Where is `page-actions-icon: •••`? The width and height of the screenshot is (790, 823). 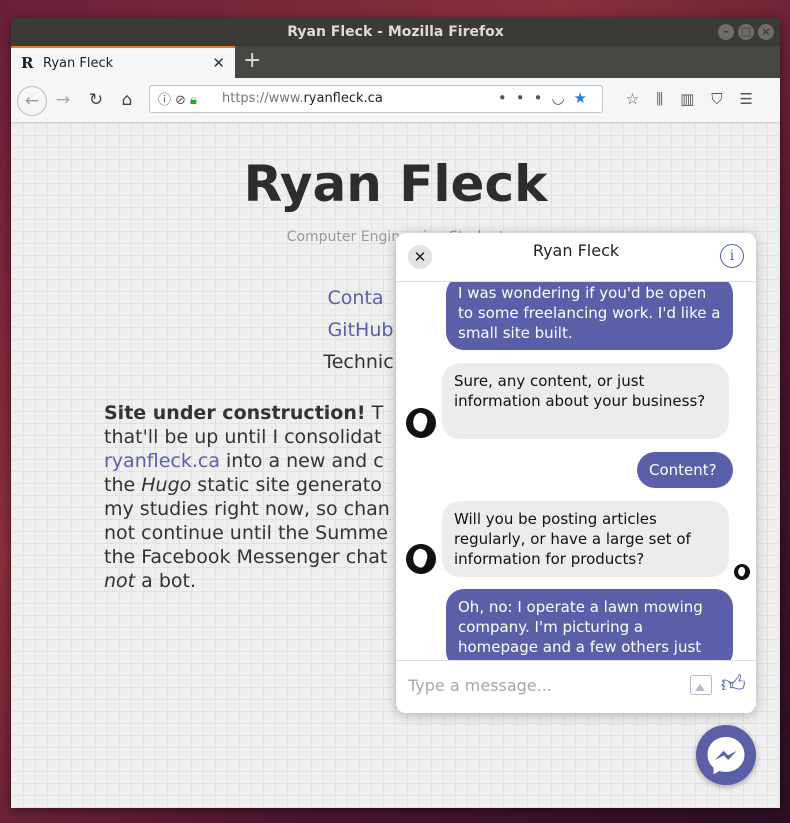
page-actions-icon: ••• is located at coordinates (525, 98).